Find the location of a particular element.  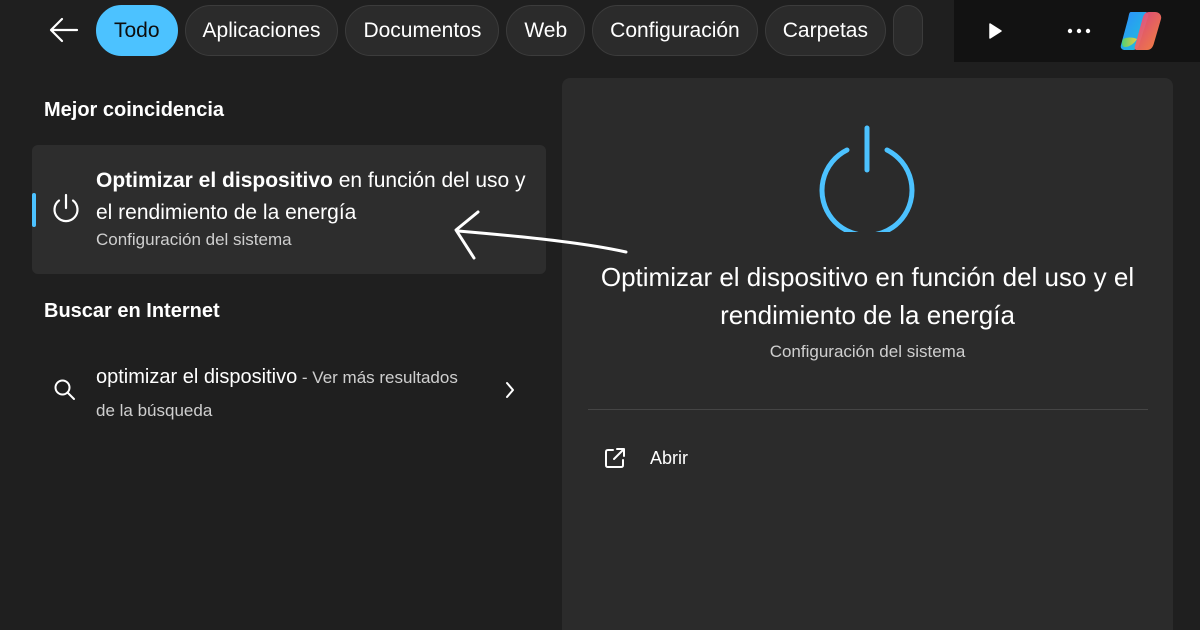

filter-chip-documentos: Documentos is located at coordinates (422, 30).